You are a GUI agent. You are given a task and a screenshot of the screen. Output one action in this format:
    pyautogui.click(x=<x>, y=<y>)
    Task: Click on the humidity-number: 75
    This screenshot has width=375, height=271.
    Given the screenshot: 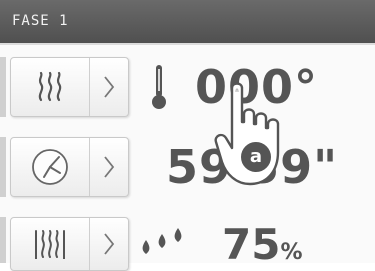 What is the action you would take?
    pyautogui.click(x=251, y=244)
    